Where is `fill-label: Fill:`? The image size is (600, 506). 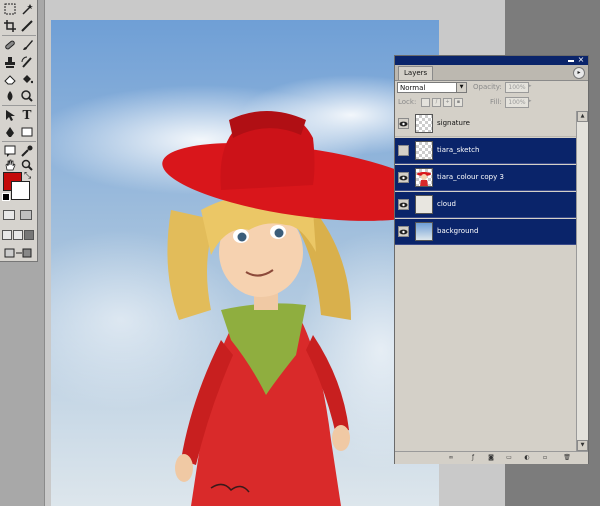 fill-label: Fill: is located at coordinates (496, 102).